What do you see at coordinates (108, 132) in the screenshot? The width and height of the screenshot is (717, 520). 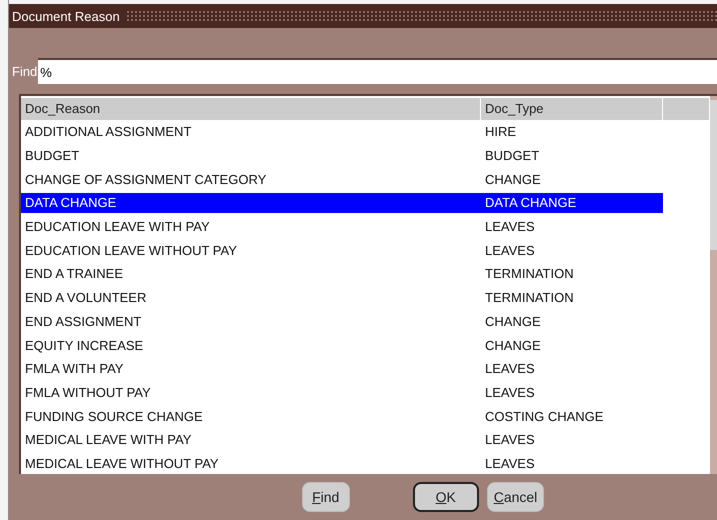 I see `table-cell-text: ADDITIONAL ASSIGNMENT` at bounding box center [108, 132].